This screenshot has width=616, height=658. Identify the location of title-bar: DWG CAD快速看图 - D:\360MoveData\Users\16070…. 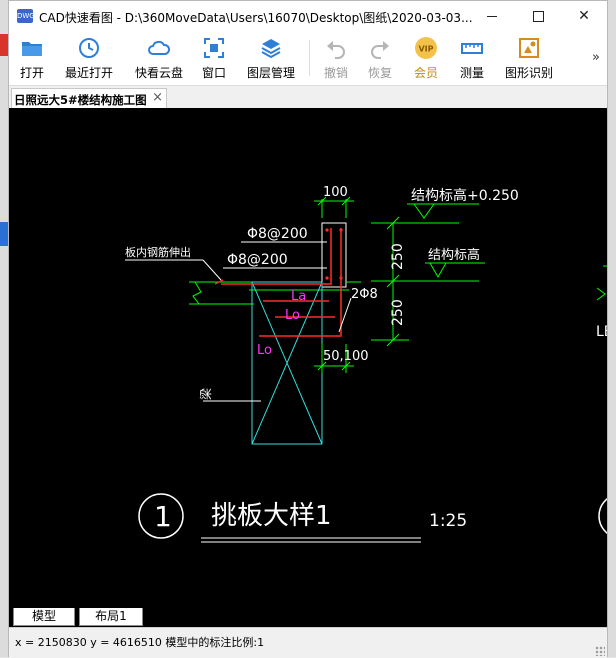
(308, 16).